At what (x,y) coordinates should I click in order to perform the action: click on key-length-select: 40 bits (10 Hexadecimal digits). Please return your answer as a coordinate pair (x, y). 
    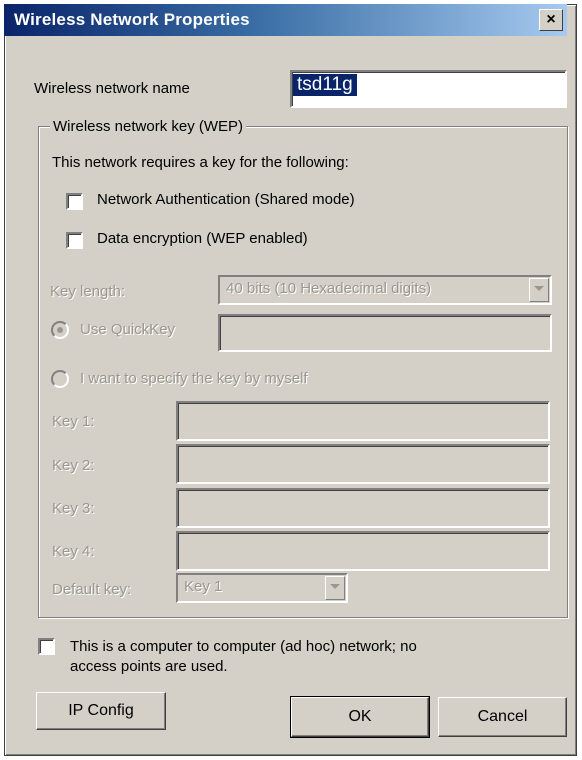
    Looking at the image, I should click on (385, 290).